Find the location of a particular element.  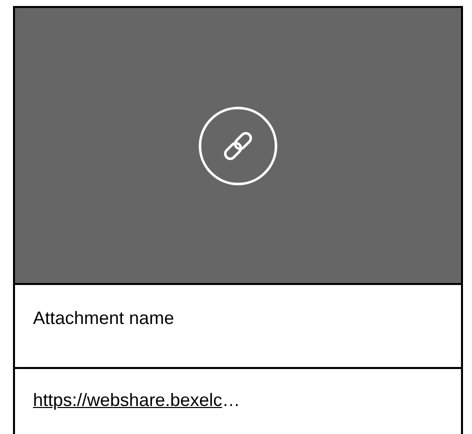

link-icon is located at coordinates (238, 146).